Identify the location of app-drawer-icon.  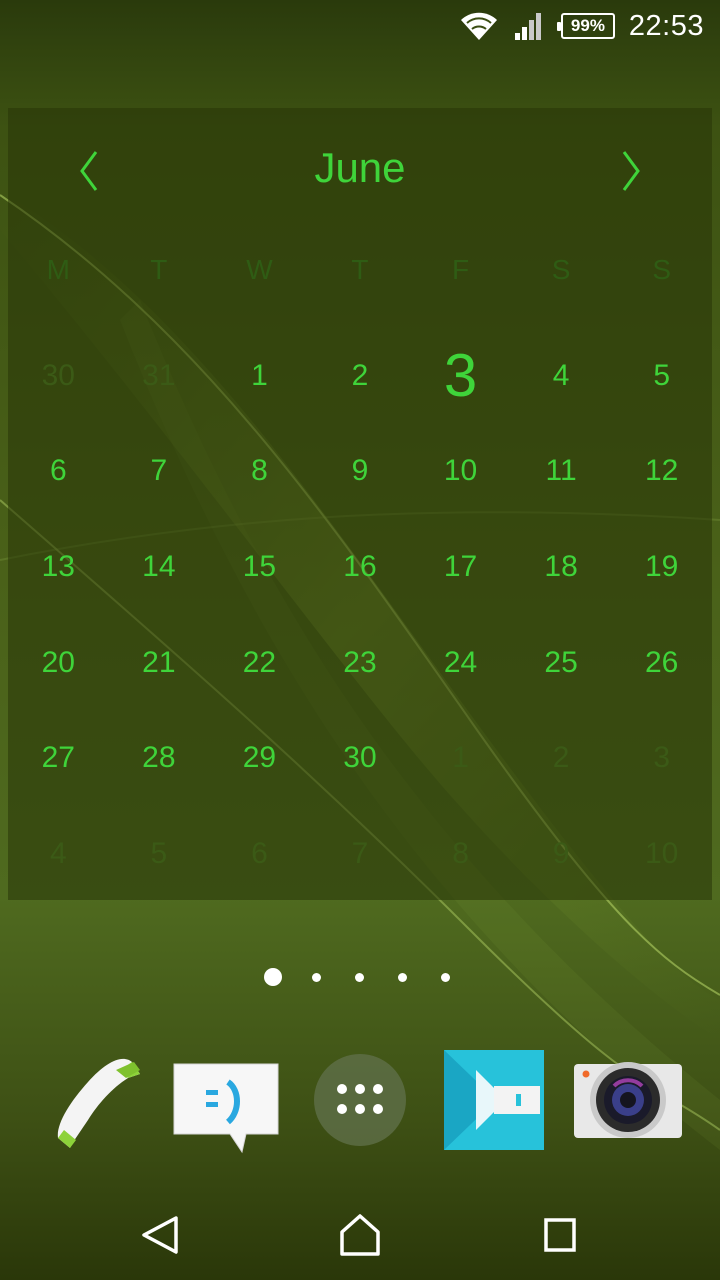
(360, 1100).